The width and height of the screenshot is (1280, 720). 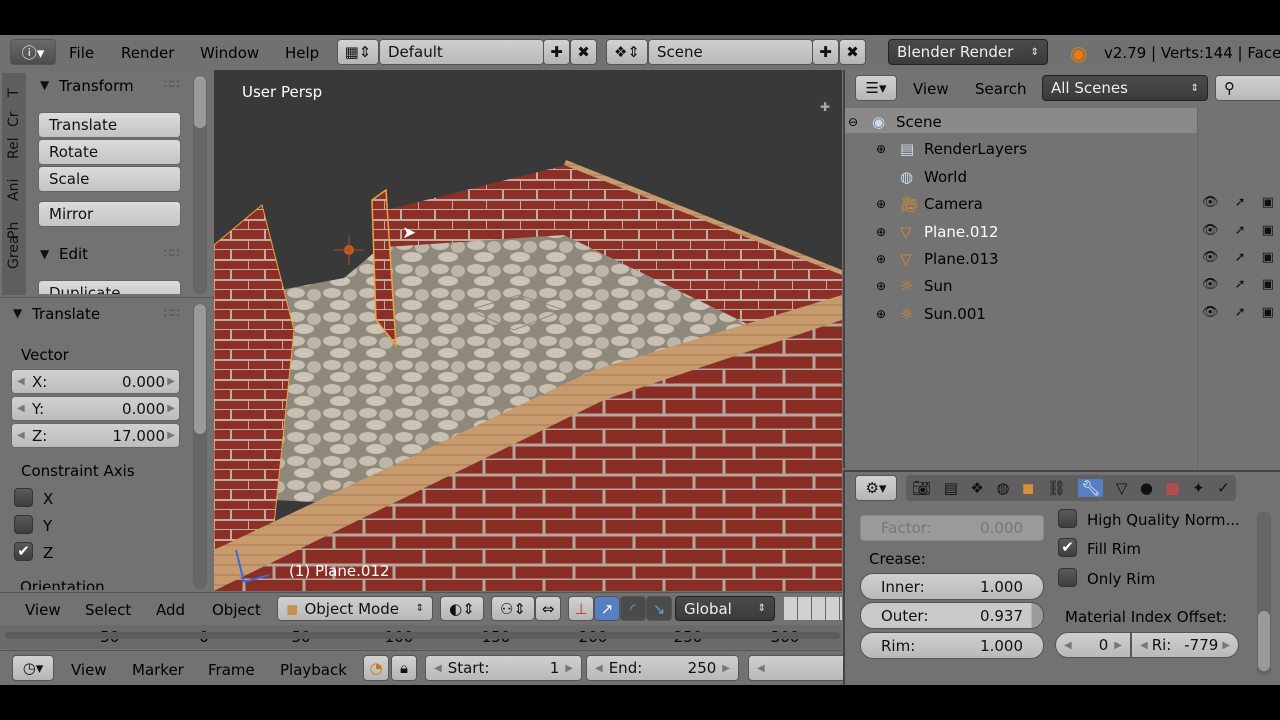 What do you see at coordinates (627, 52) in the screenshot?
I see `scene-icon: ❖⇕` at bounding box center [627, 52].